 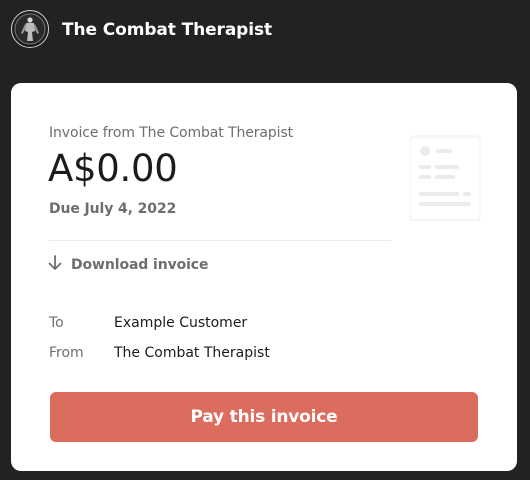 What do you see at coordinates (192, 353) in the screenshot?
I see `from-value: The Combat Therapist` at bounding box center [192, 353].